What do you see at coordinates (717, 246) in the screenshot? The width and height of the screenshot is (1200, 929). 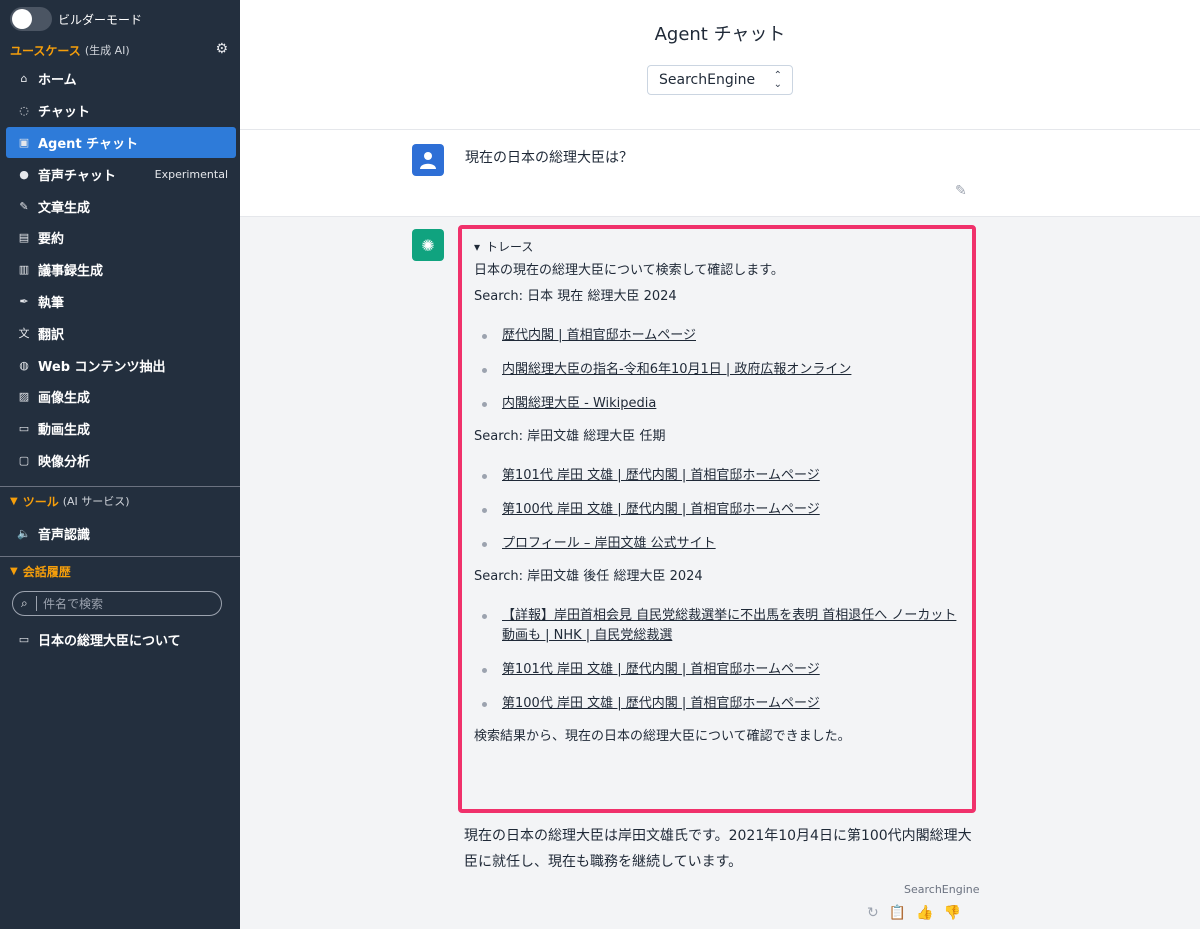 I see `trace-toggle: ▾ トレース` at bounding box center [717, 246].